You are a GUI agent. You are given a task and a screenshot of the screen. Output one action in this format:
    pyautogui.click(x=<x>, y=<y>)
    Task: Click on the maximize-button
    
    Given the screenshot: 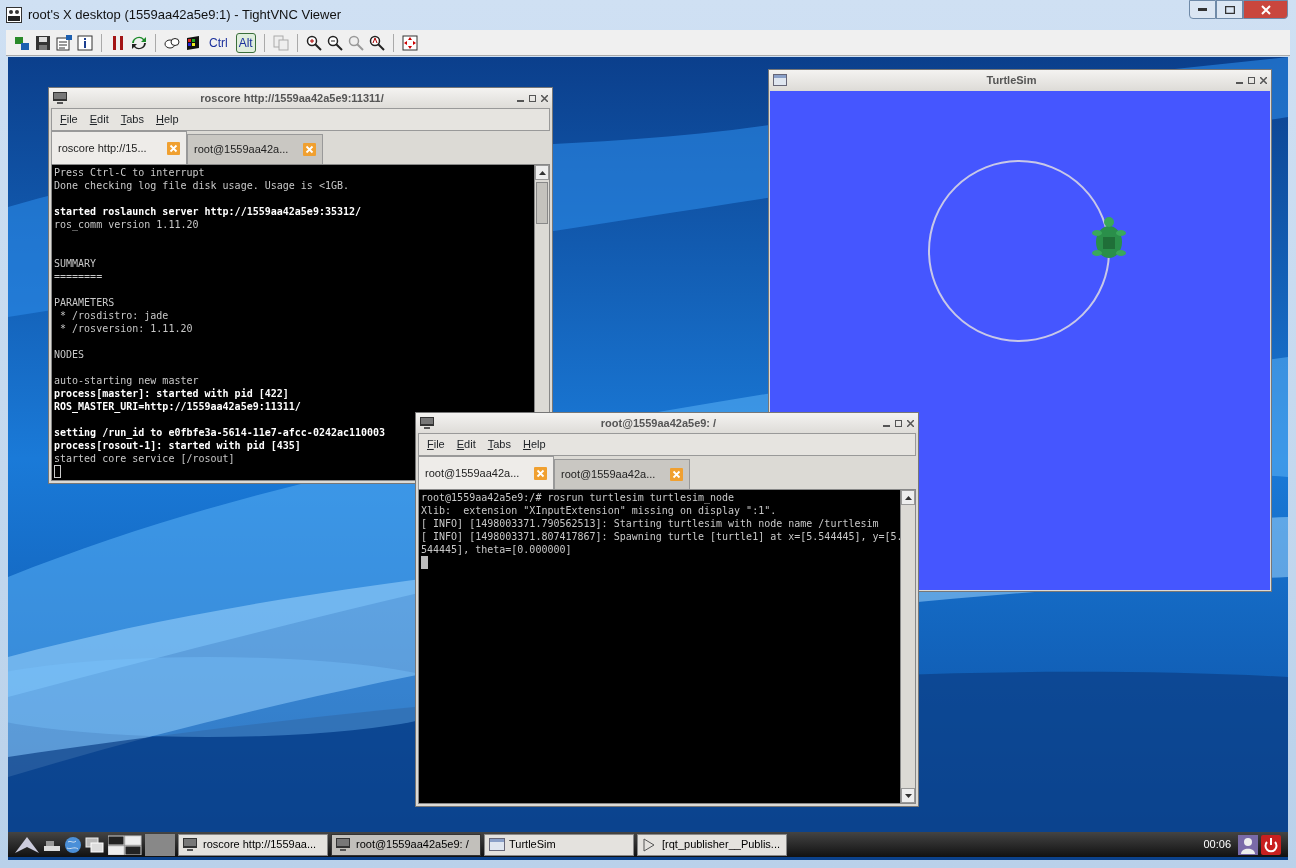 What is the action you would take?
    pyautogui.click(x=1229, y=9)
    